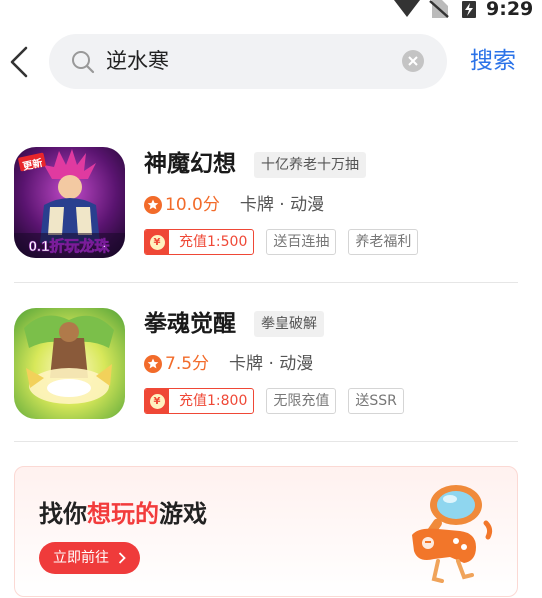  Describe the element at coordinates (376, 401) in the screenshot. I see `perk-tag: 送SSR` at that location.